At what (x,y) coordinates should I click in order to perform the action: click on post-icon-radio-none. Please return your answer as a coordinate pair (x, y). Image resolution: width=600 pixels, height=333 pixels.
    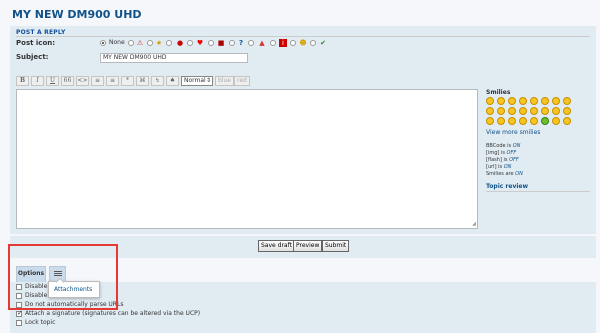
    Looking at the image, I should click on (103, 43).